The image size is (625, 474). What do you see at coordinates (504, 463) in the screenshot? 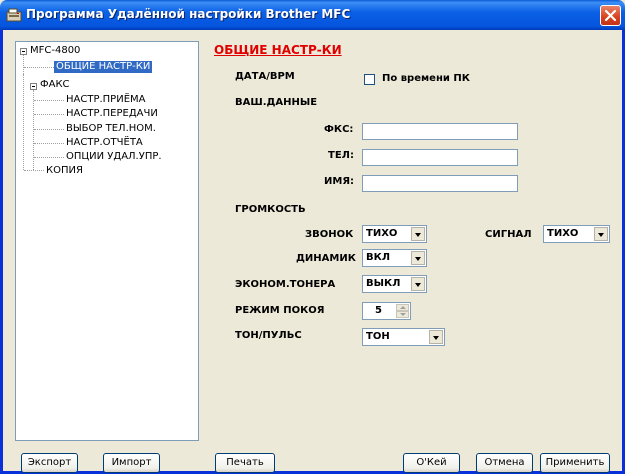
I see `cancel-button: Отмена` at bounding box center [504, 463].